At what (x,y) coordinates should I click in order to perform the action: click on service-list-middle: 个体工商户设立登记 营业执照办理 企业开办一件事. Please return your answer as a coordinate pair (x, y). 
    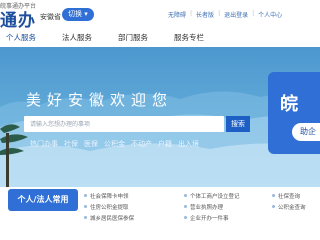
    Looking at the image, I should click on (212, 206).